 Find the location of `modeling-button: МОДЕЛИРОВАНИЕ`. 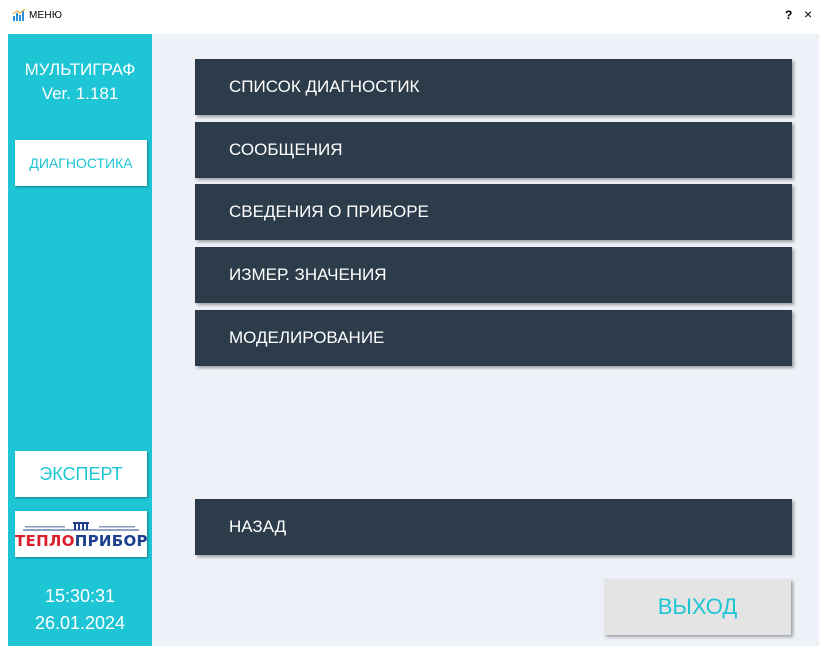

modeling-button: МОДЕЛИРОВАНИЕ is located at coordinates (493, 338).